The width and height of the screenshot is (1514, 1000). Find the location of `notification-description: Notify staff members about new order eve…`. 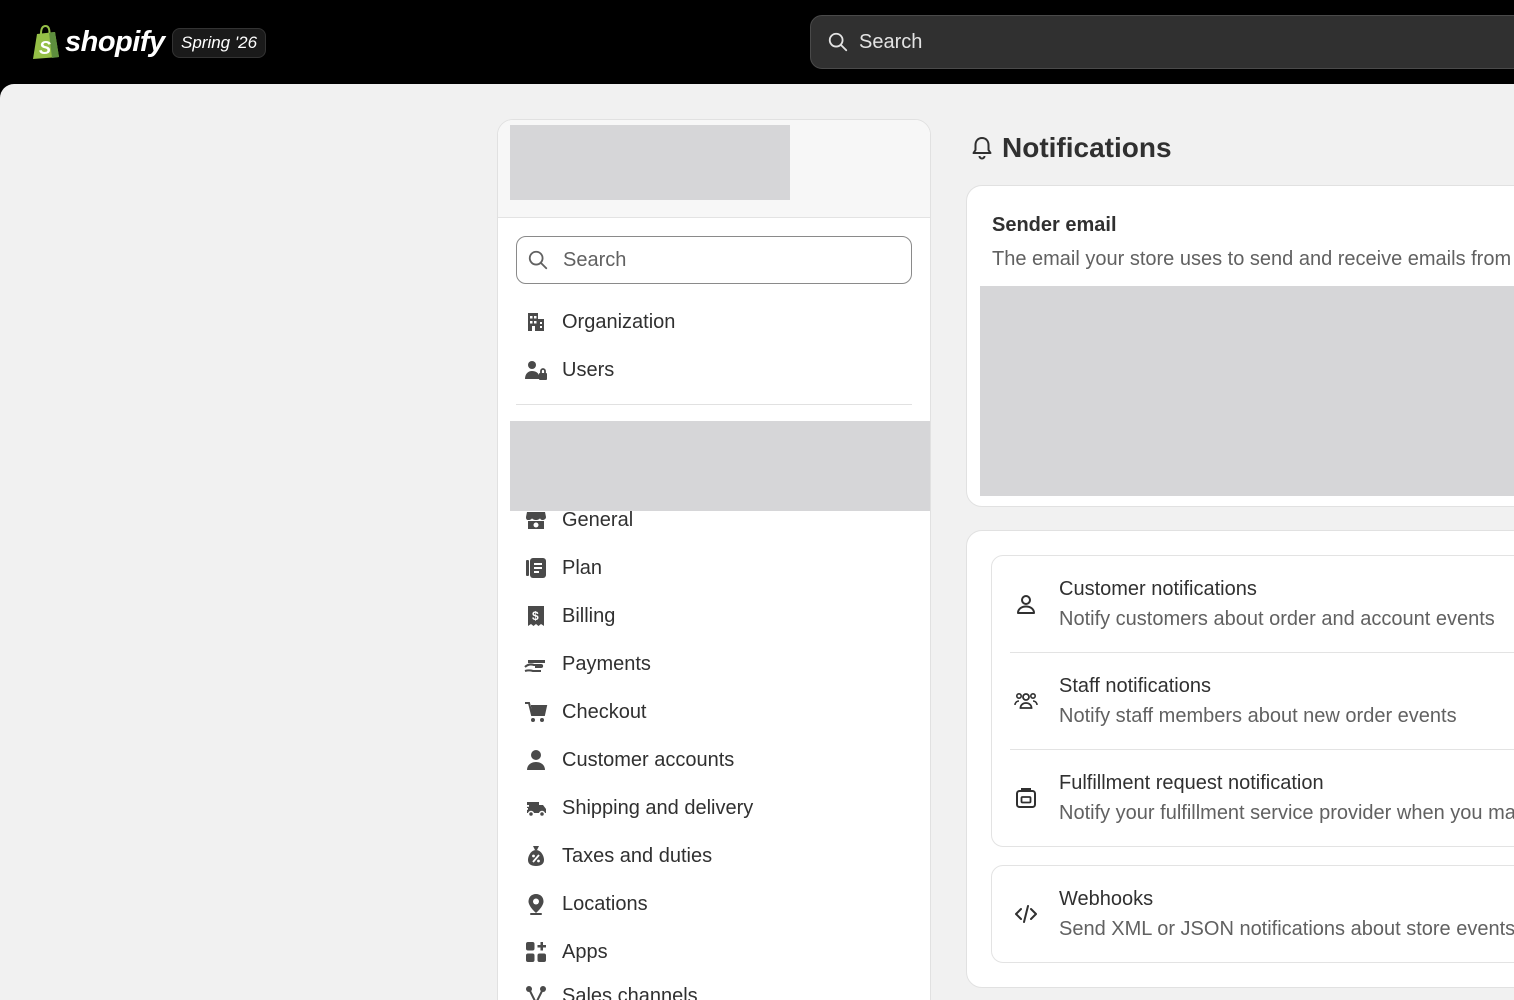

notification-description: Notify staff members about new order eve… is located at coordinates (1258, 716).